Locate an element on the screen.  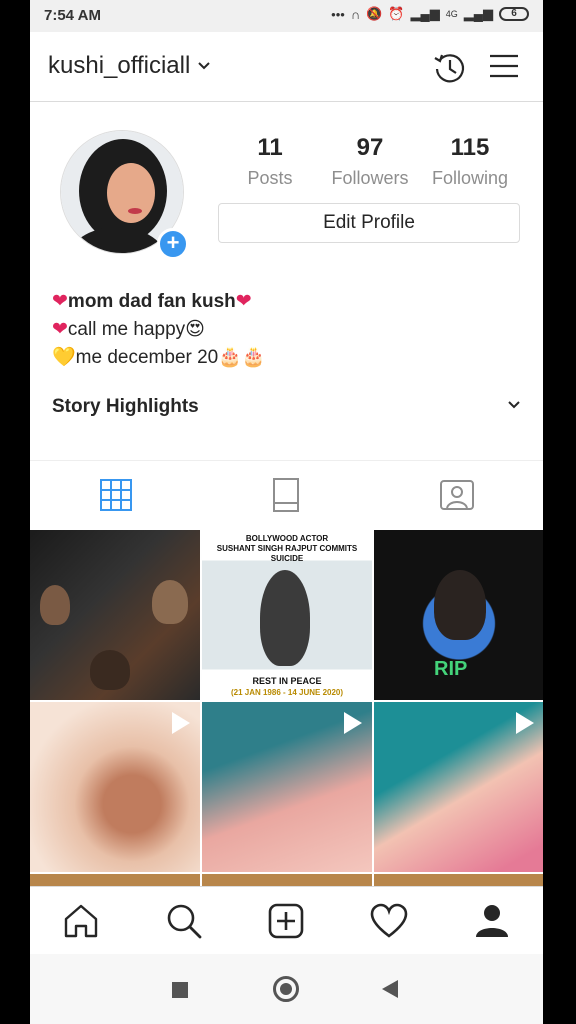
bio-line-1: ❤mom dad fan kush❤ is located at coordinates (159, 302).